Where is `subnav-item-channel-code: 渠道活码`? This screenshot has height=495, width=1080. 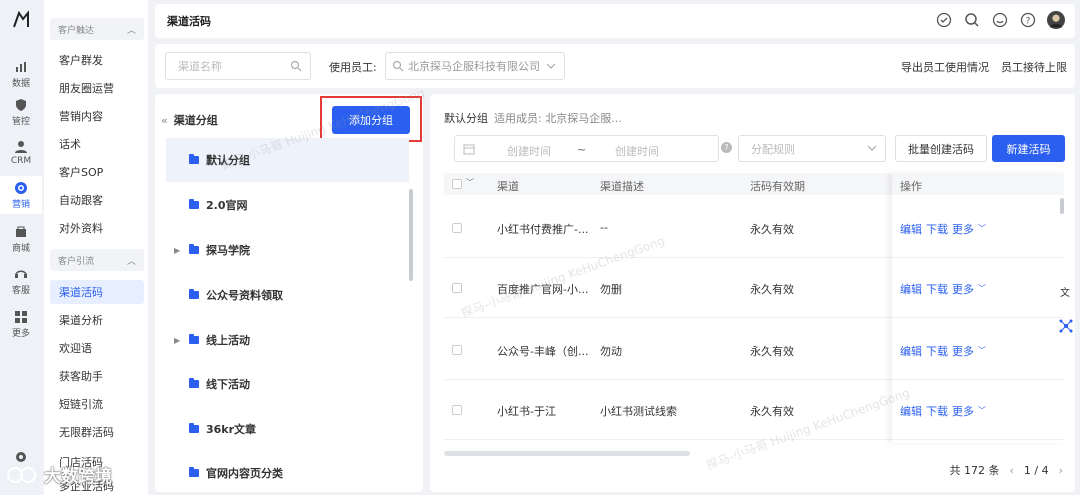
subnav-item-channel-code: 渠道活码 is located at coordinates (97, 292).